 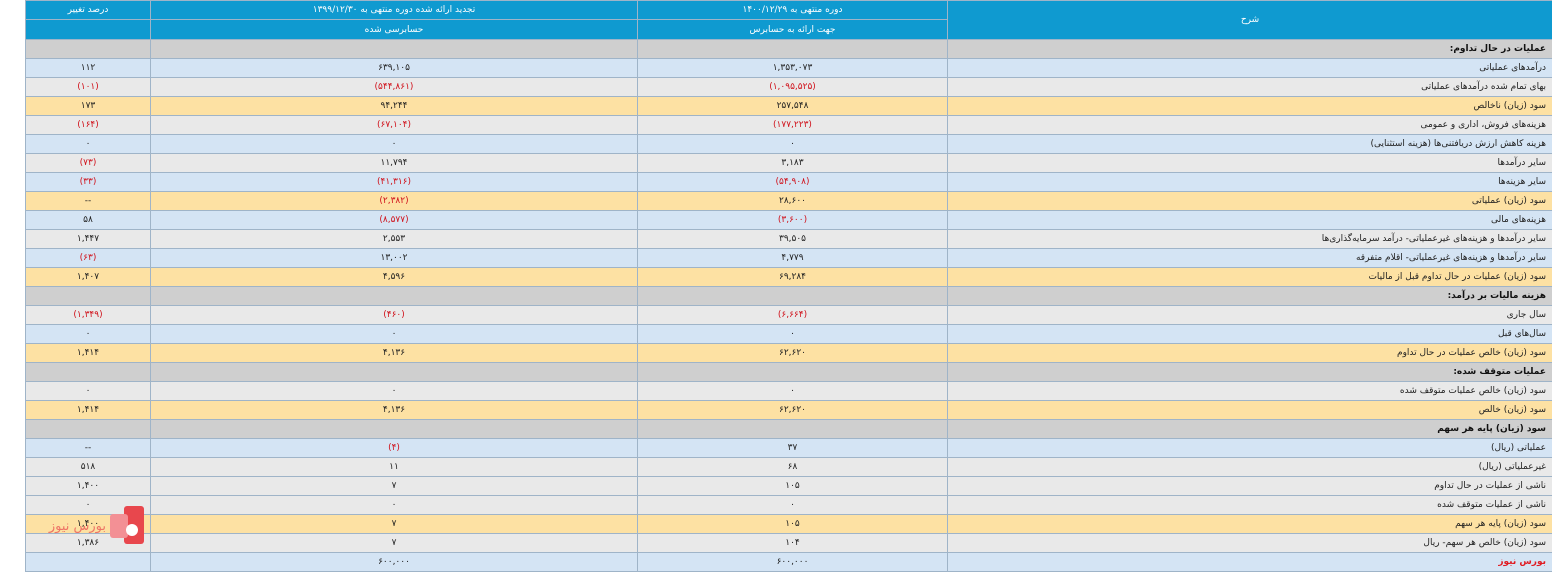 What do you see at coordinates (1249, 20) in the screenshot?
I see `description-header: شرح` at bounding box center [1249, 20].